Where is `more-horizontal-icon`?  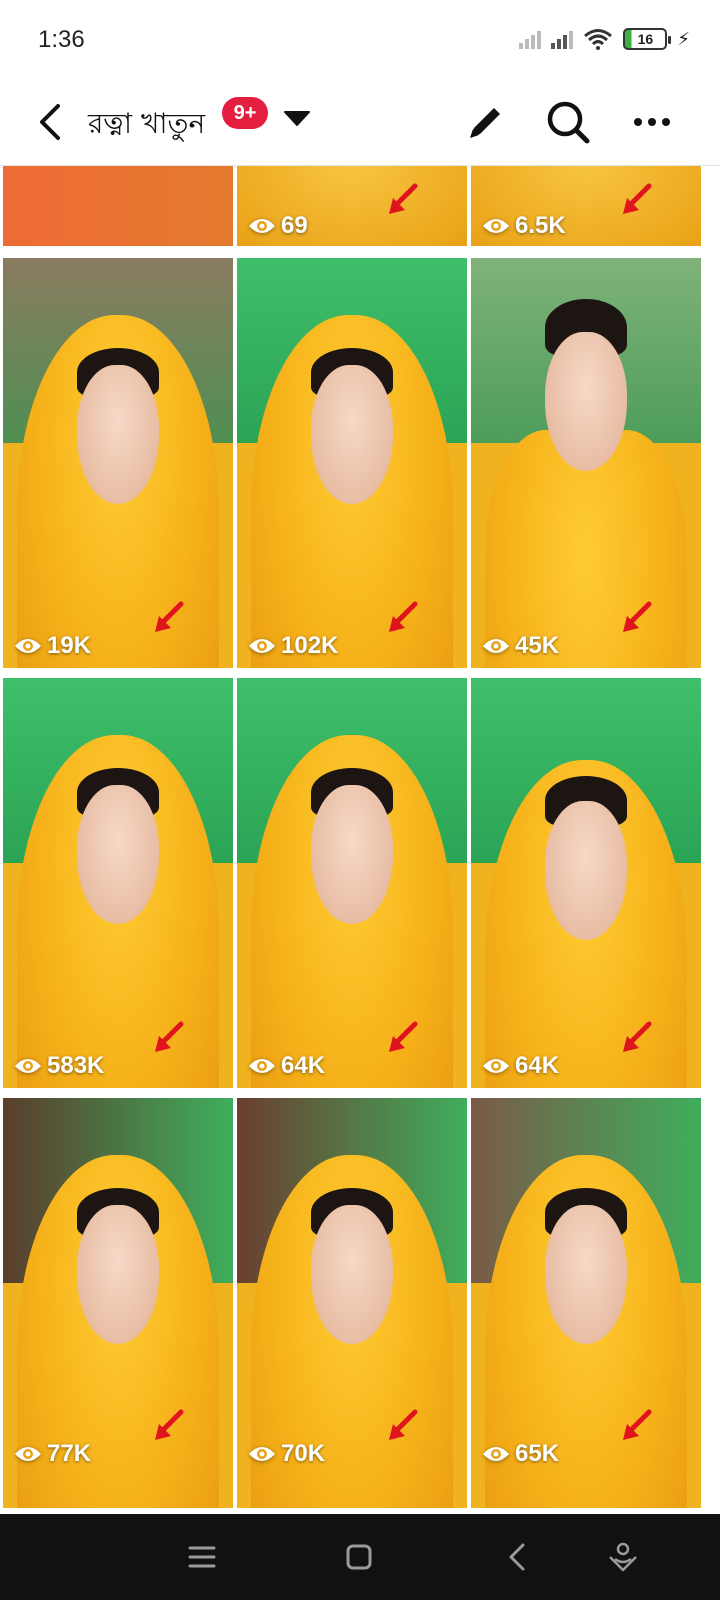 more-horizontal-icon is located at coordinates (652, 122).